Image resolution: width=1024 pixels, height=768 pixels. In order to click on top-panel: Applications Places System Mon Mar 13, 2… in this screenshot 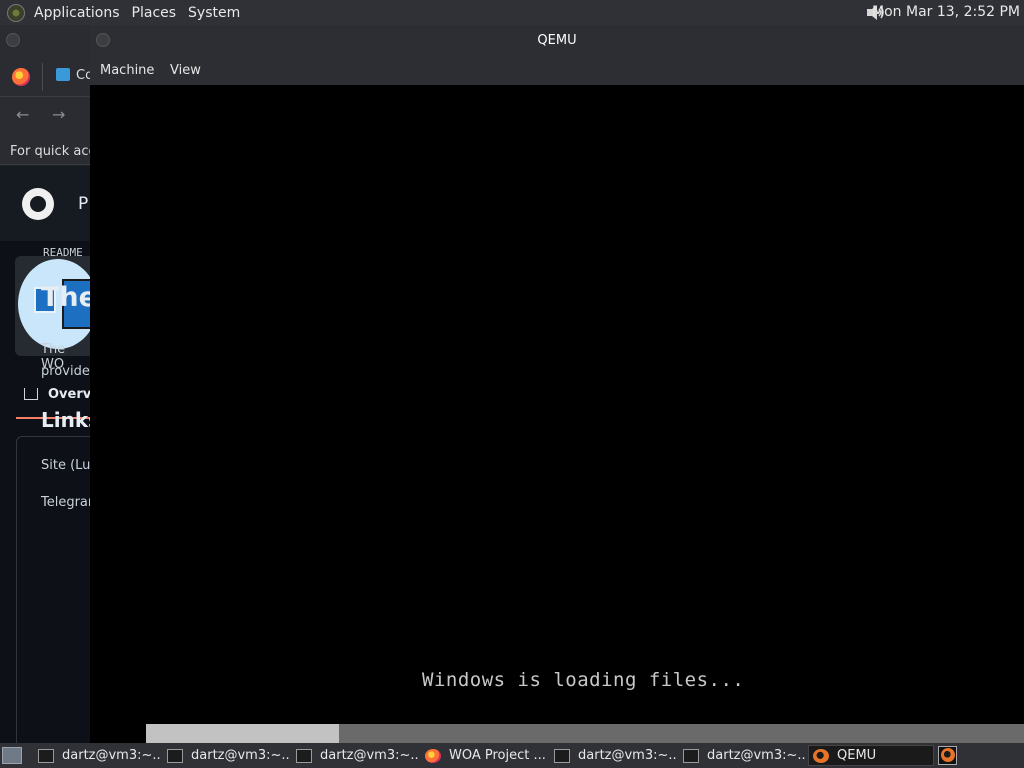, I will do `click(512, 12)`.